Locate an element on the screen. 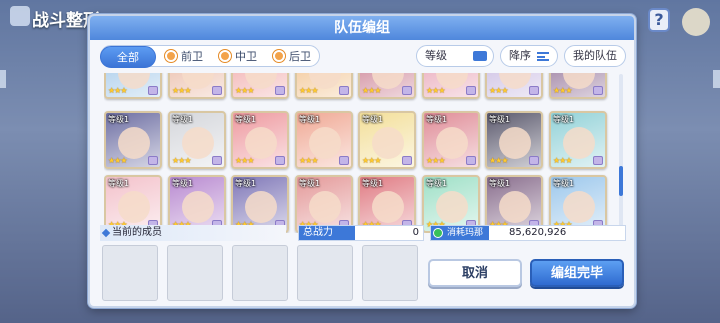  tab-label: 前卫 is located at coordinates (192, 56).